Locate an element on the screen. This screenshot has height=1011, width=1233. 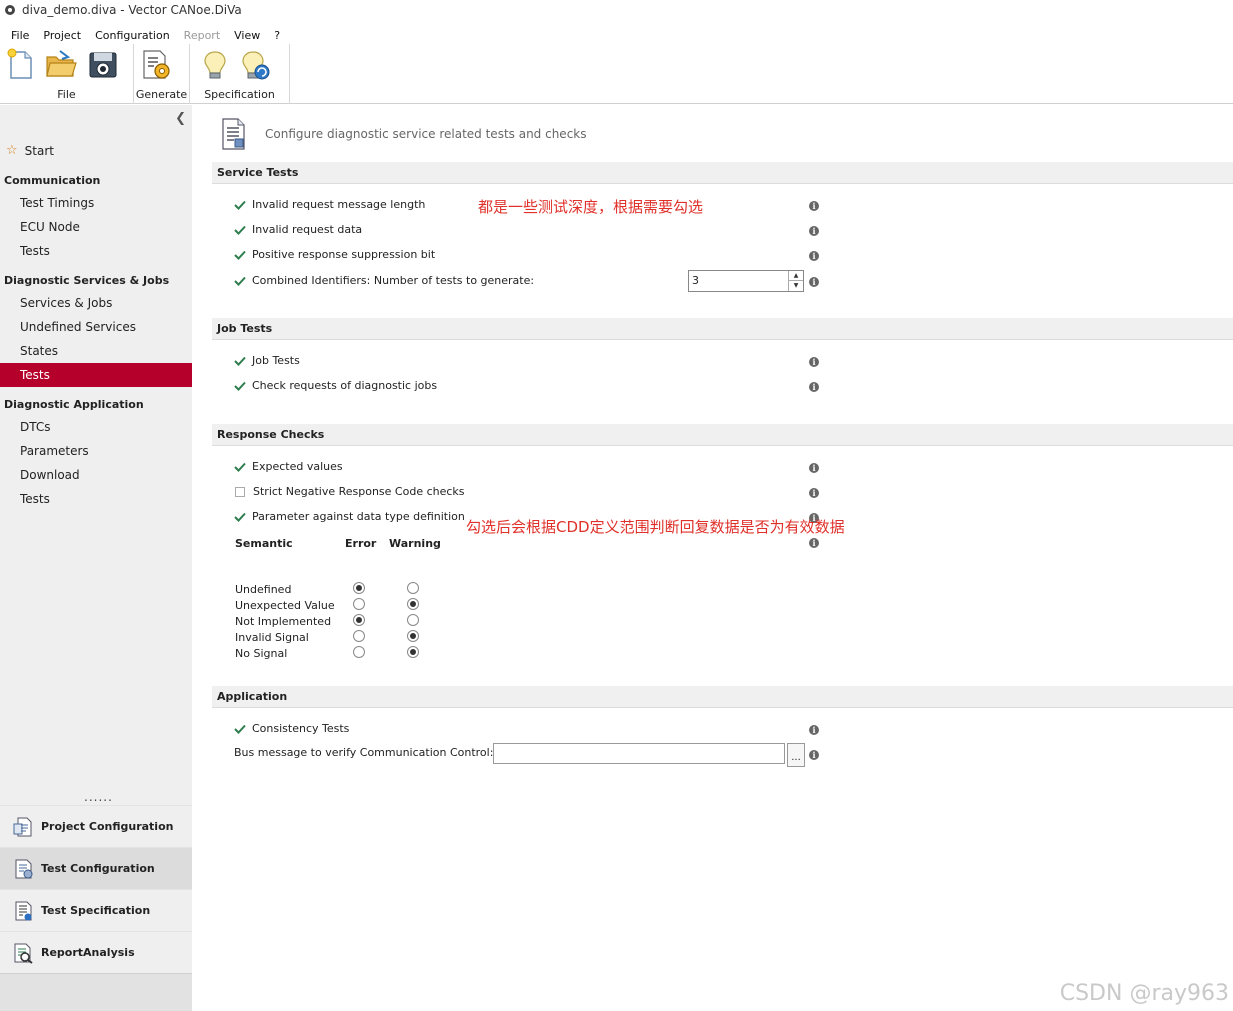
ribbon-group-file-label: File is located at coordinates (66, 94).